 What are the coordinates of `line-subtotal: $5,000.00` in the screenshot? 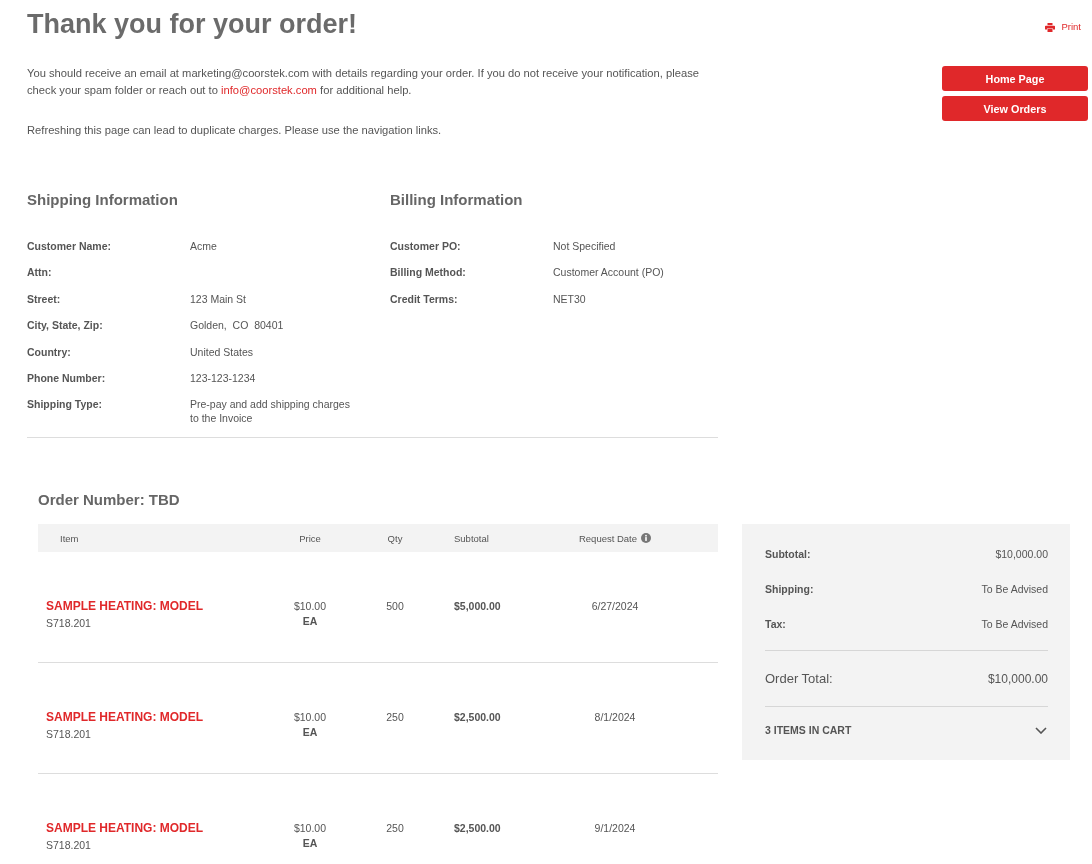 It's located at (477, 606).